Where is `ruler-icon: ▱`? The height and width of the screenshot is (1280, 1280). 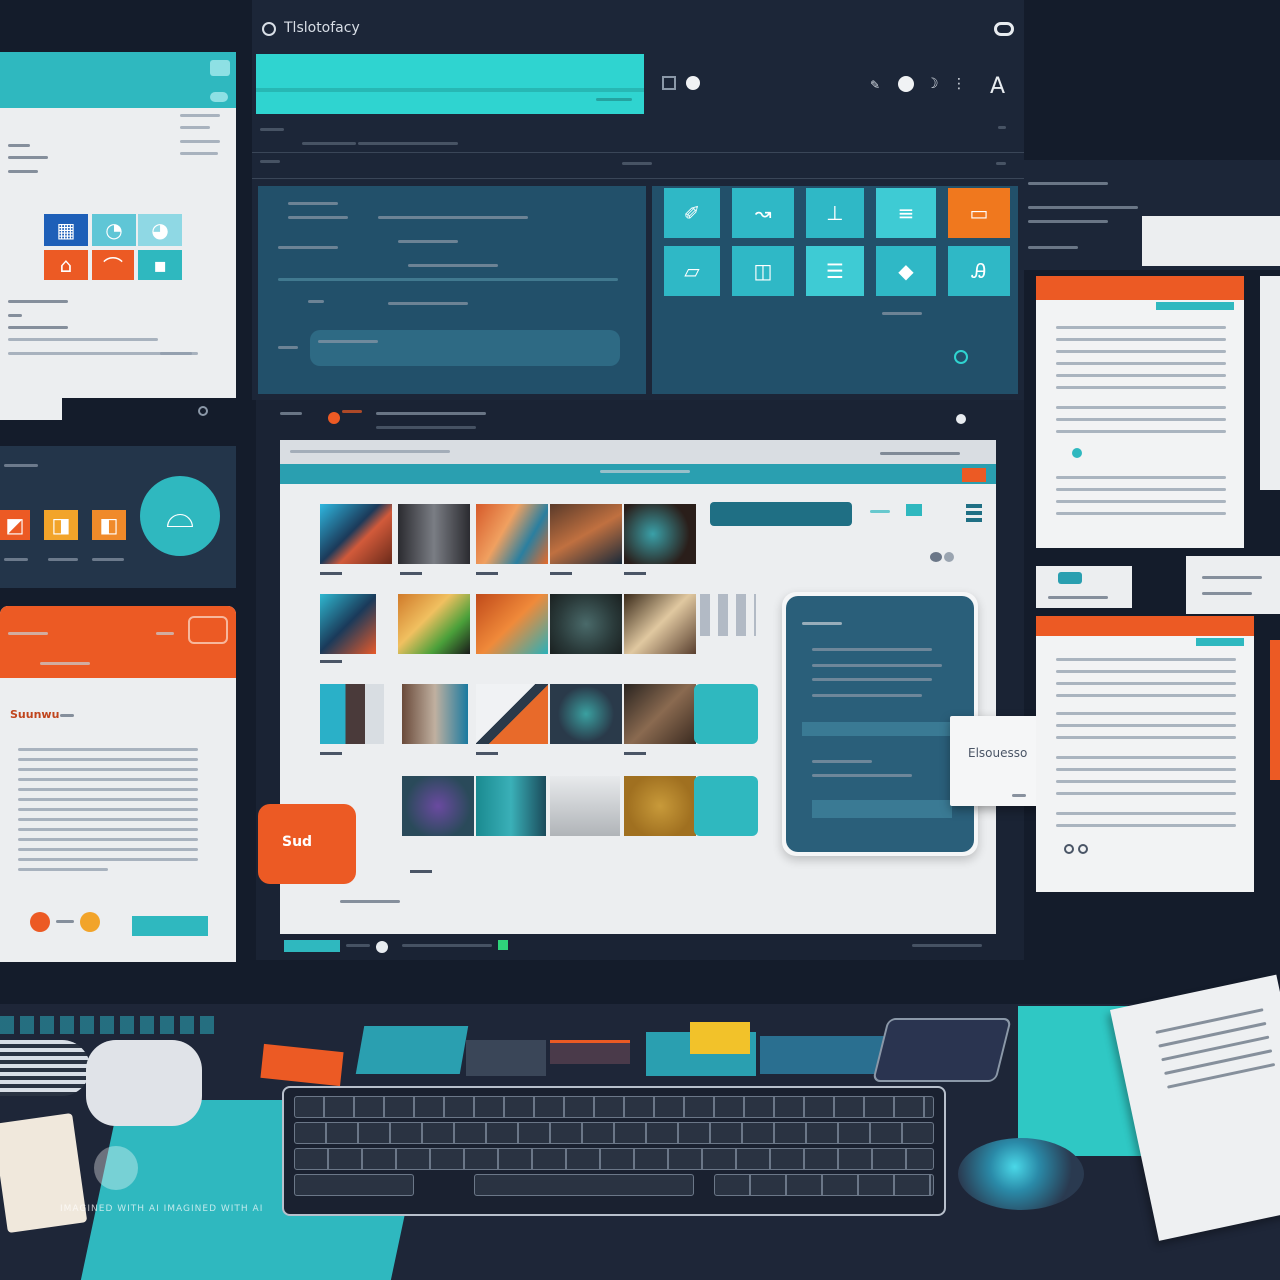
ruler-icon: ▱ is located at coordinates (692, 271).